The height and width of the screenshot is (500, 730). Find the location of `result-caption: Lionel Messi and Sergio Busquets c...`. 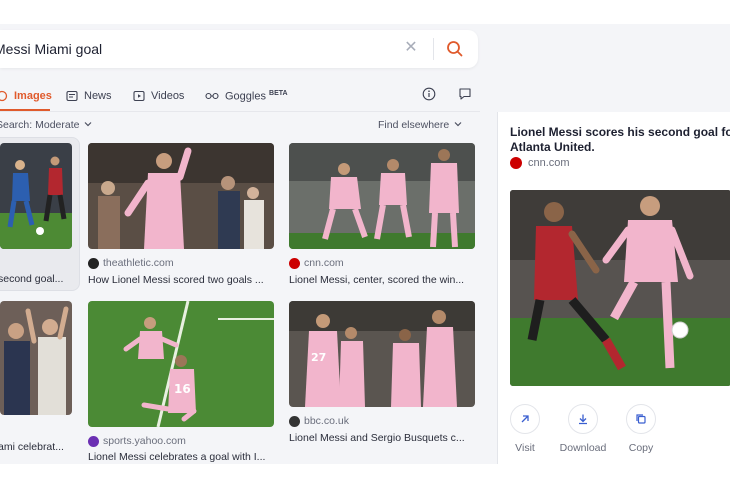

result-caption: Lionel Messi and Sergio Busquets c... is located at coordinates (377, 438).